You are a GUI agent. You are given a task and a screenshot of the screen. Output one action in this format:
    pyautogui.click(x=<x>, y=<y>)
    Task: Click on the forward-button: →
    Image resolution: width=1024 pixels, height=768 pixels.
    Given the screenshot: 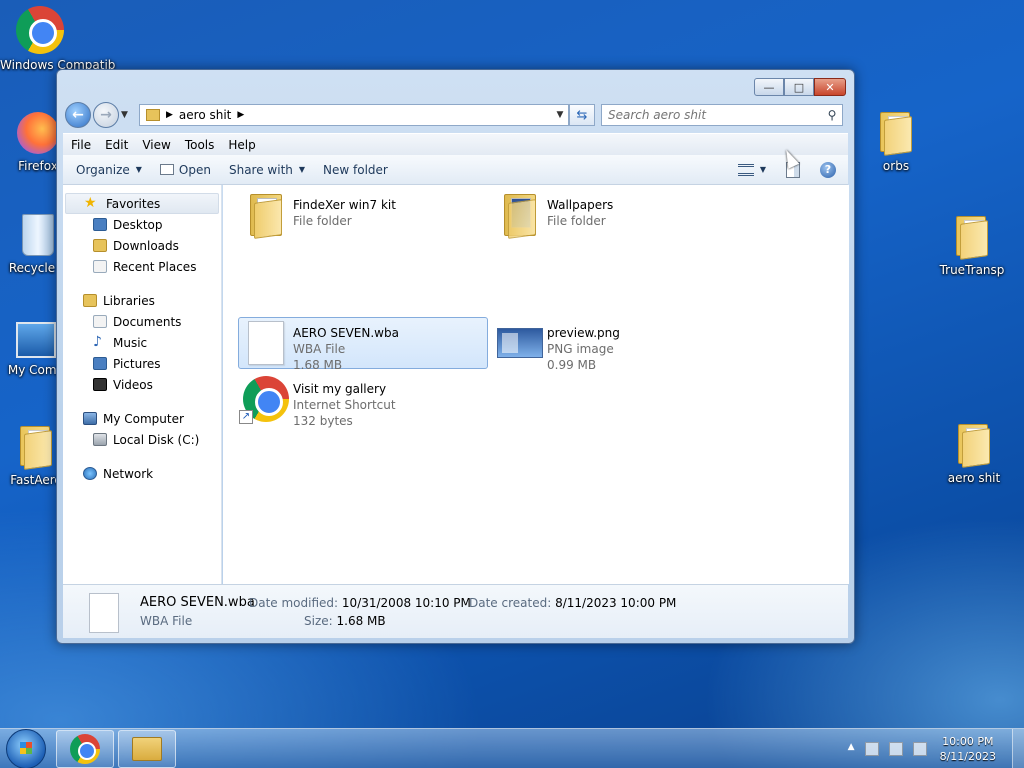 What is the action you would take?
    pyautogui.click(x=106, y=115)
    